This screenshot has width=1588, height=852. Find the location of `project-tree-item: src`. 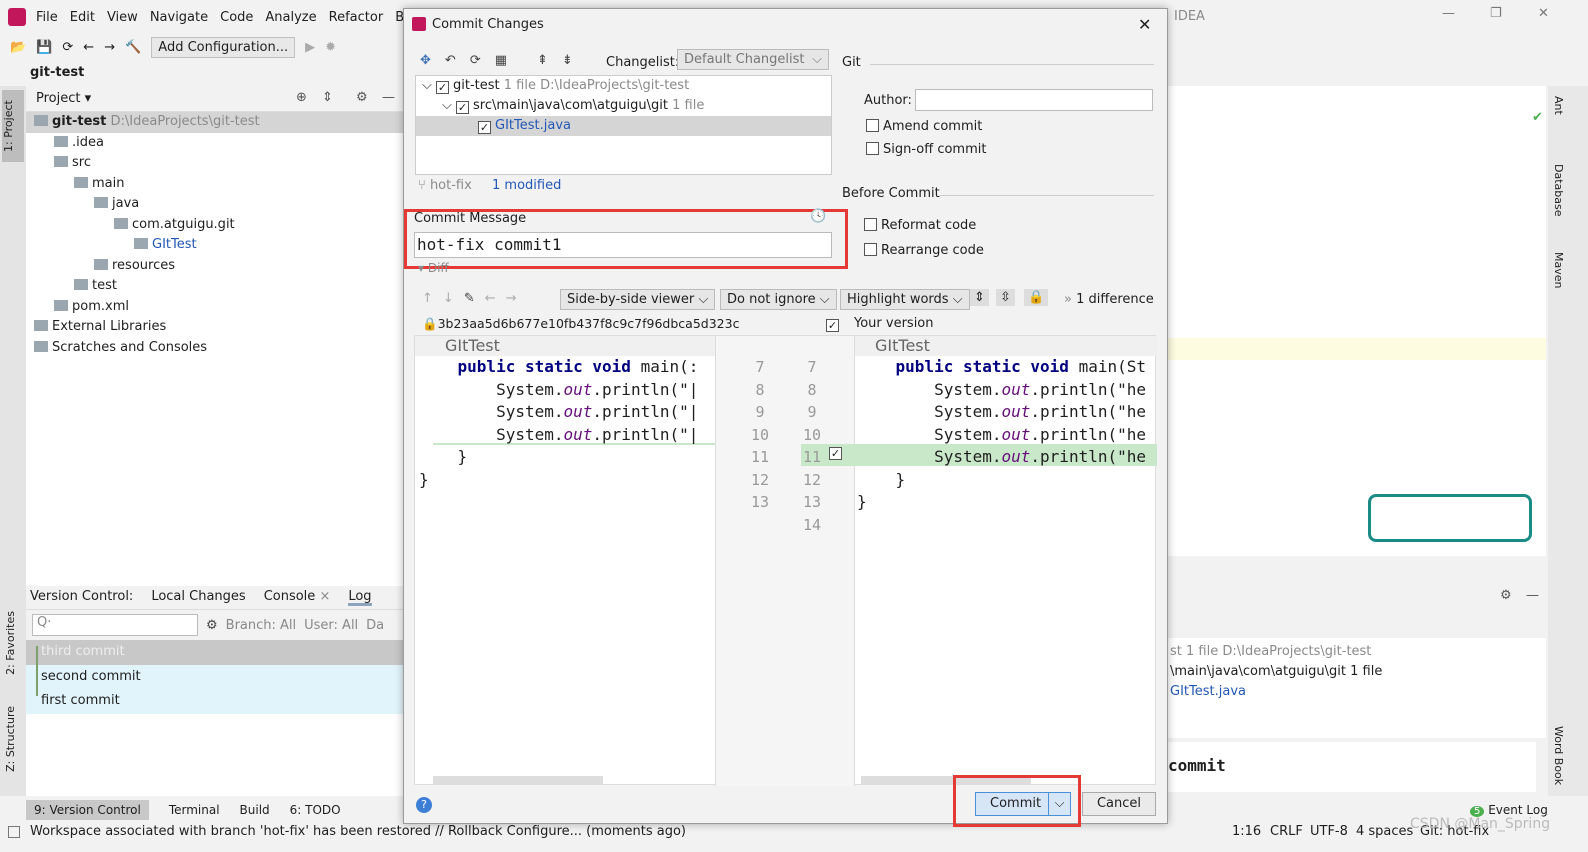

project-tree-item: src is located at coordinates (214, 163).